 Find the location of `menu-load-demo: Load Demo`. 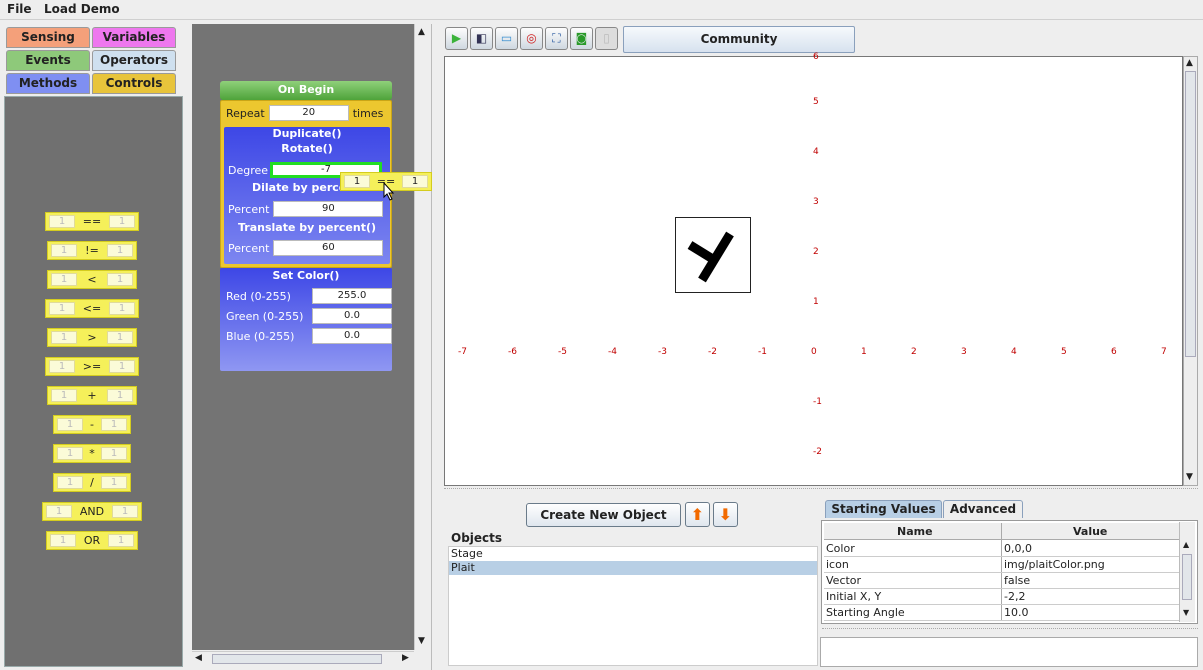

menu-load-demo: Load Demo is located at coordinates (82, 9).